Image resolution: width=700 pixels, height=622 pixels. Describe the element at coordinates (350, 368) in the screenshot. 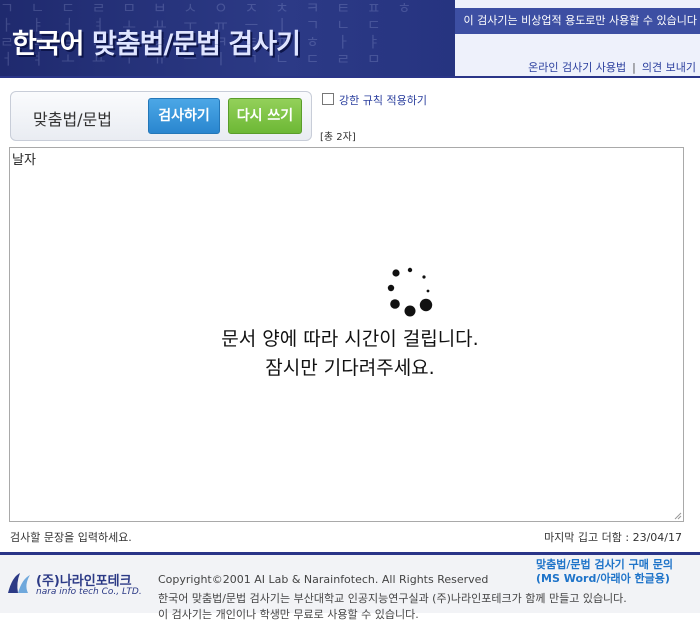

I see `loading-message-line2: 잠시만 기다려주세요.` at that location.